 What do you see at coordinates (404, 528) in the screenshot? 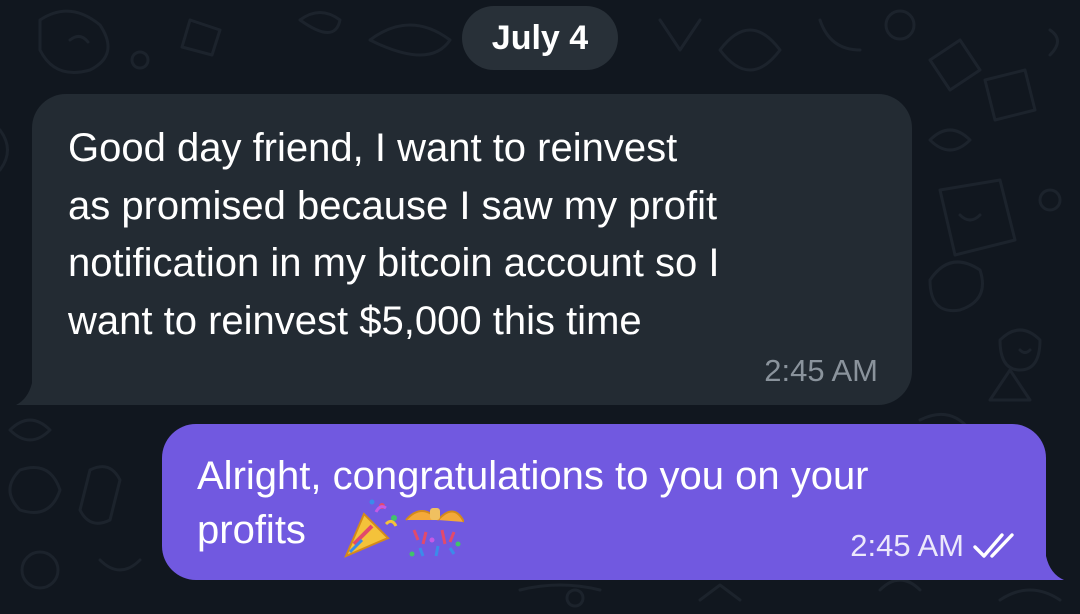
I see `party-popper-emoji` at bounding box center [404, 528].